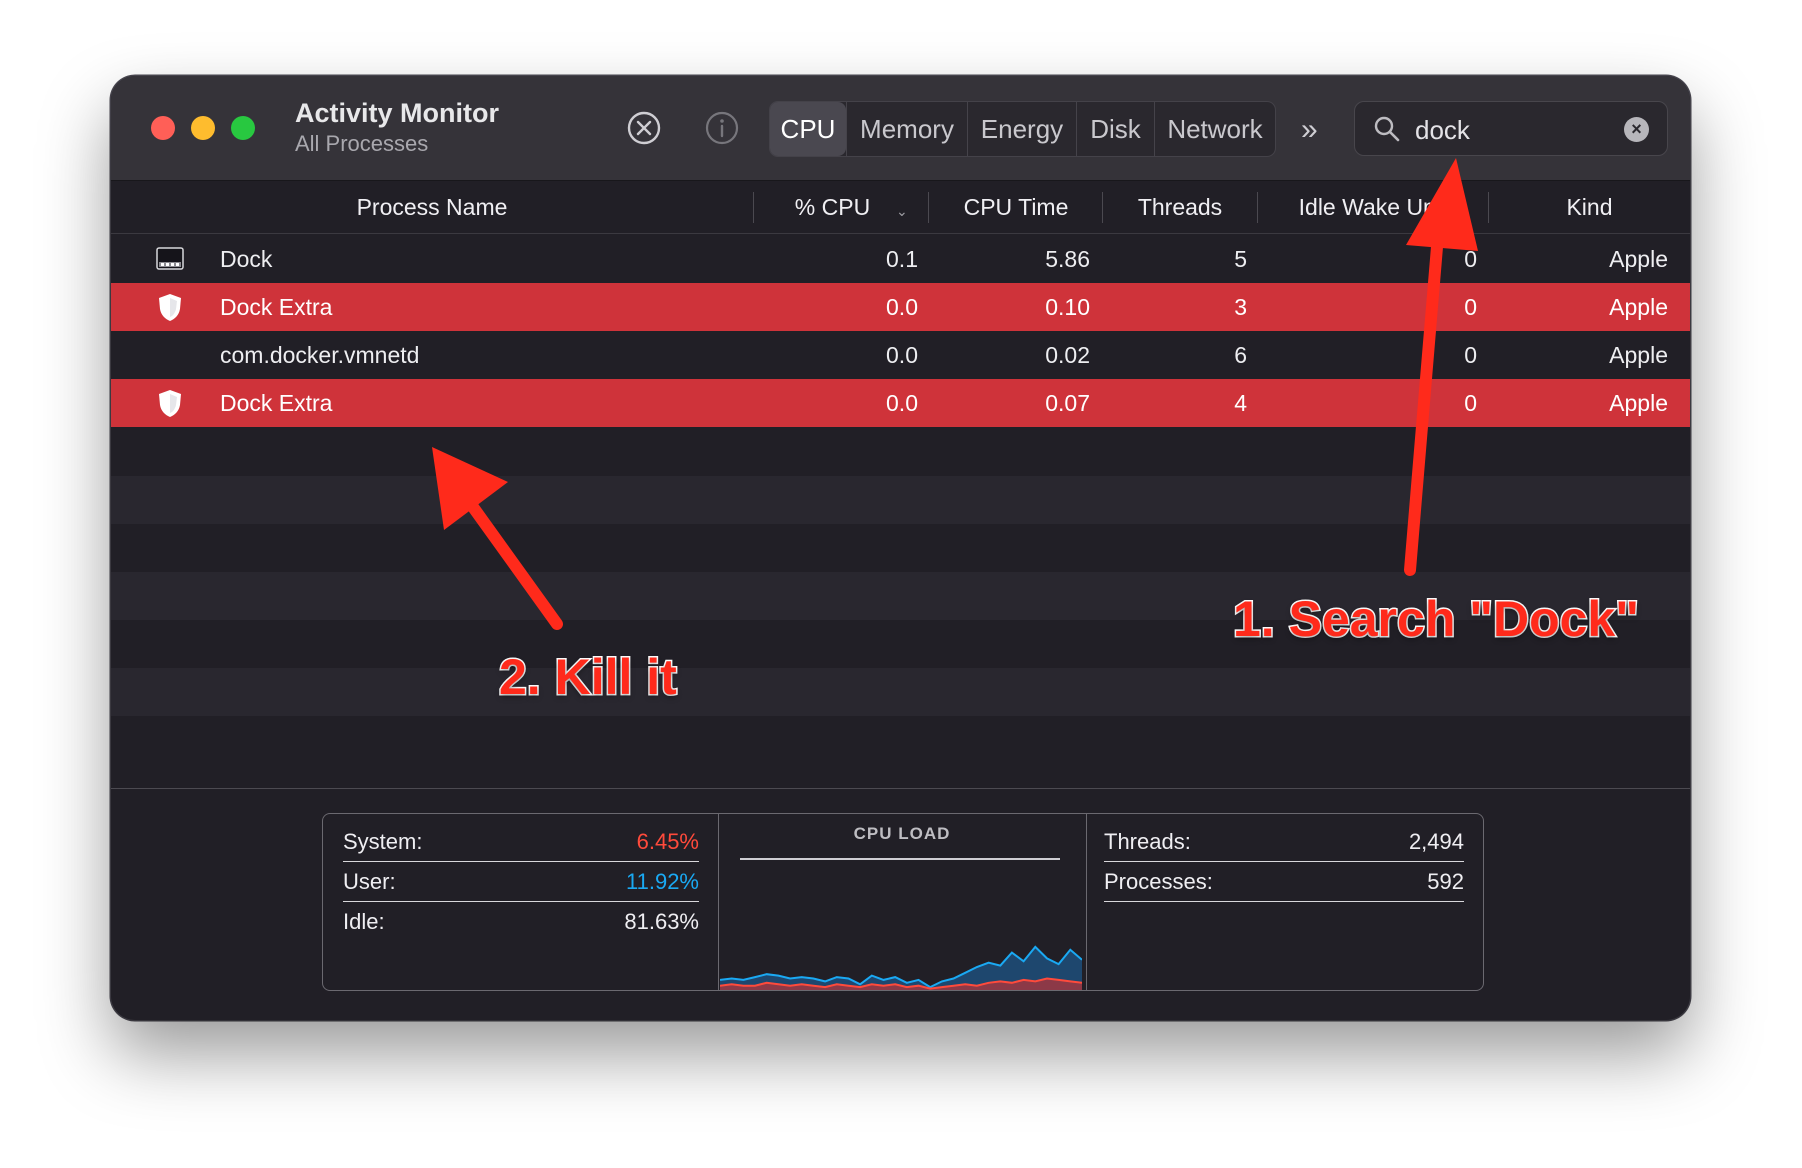  Describe the element at coordinates (432, 207) in the screenshot. I see `column-process-name: Process Name` at that location.